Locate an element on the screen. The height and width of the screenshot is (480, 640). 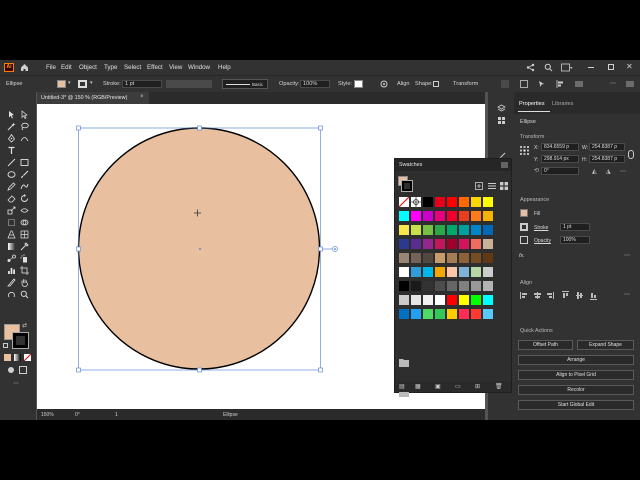
constrain-proportions-icon is located at coordinates (631, 154).